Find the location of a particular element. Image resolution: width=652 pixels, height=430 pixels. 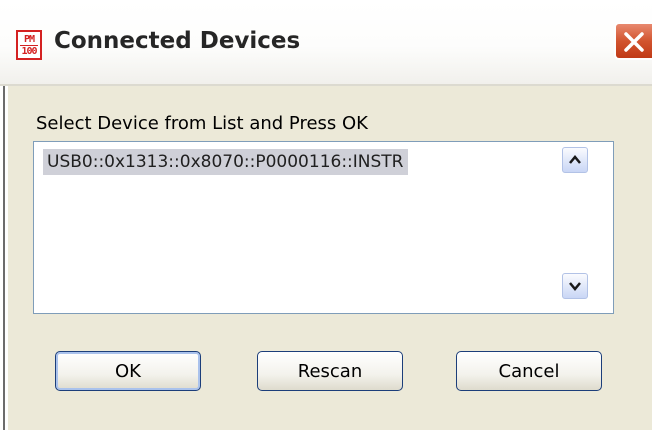

chevron-down-icon is located at coordinates (575, 286).